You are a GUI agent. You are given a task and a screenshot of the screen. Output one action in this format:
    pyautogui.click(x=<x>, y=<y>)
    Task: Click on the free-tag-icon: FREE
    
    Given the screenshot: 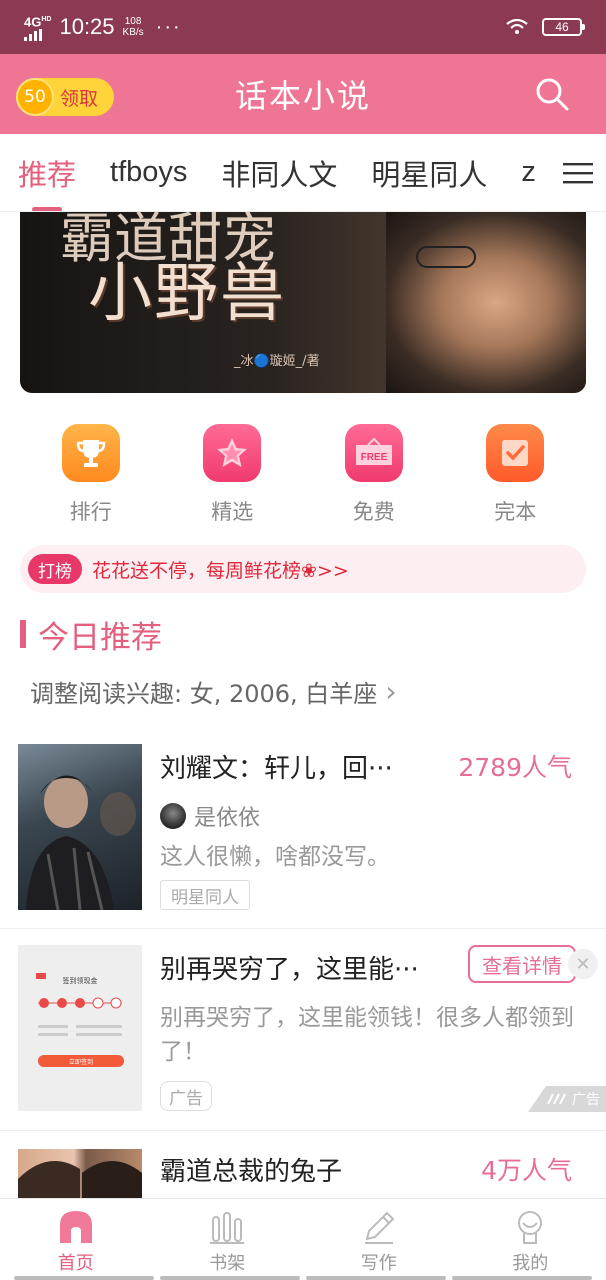 What is the action you would take?
    pyautogui.click(x=373, y=453)
    